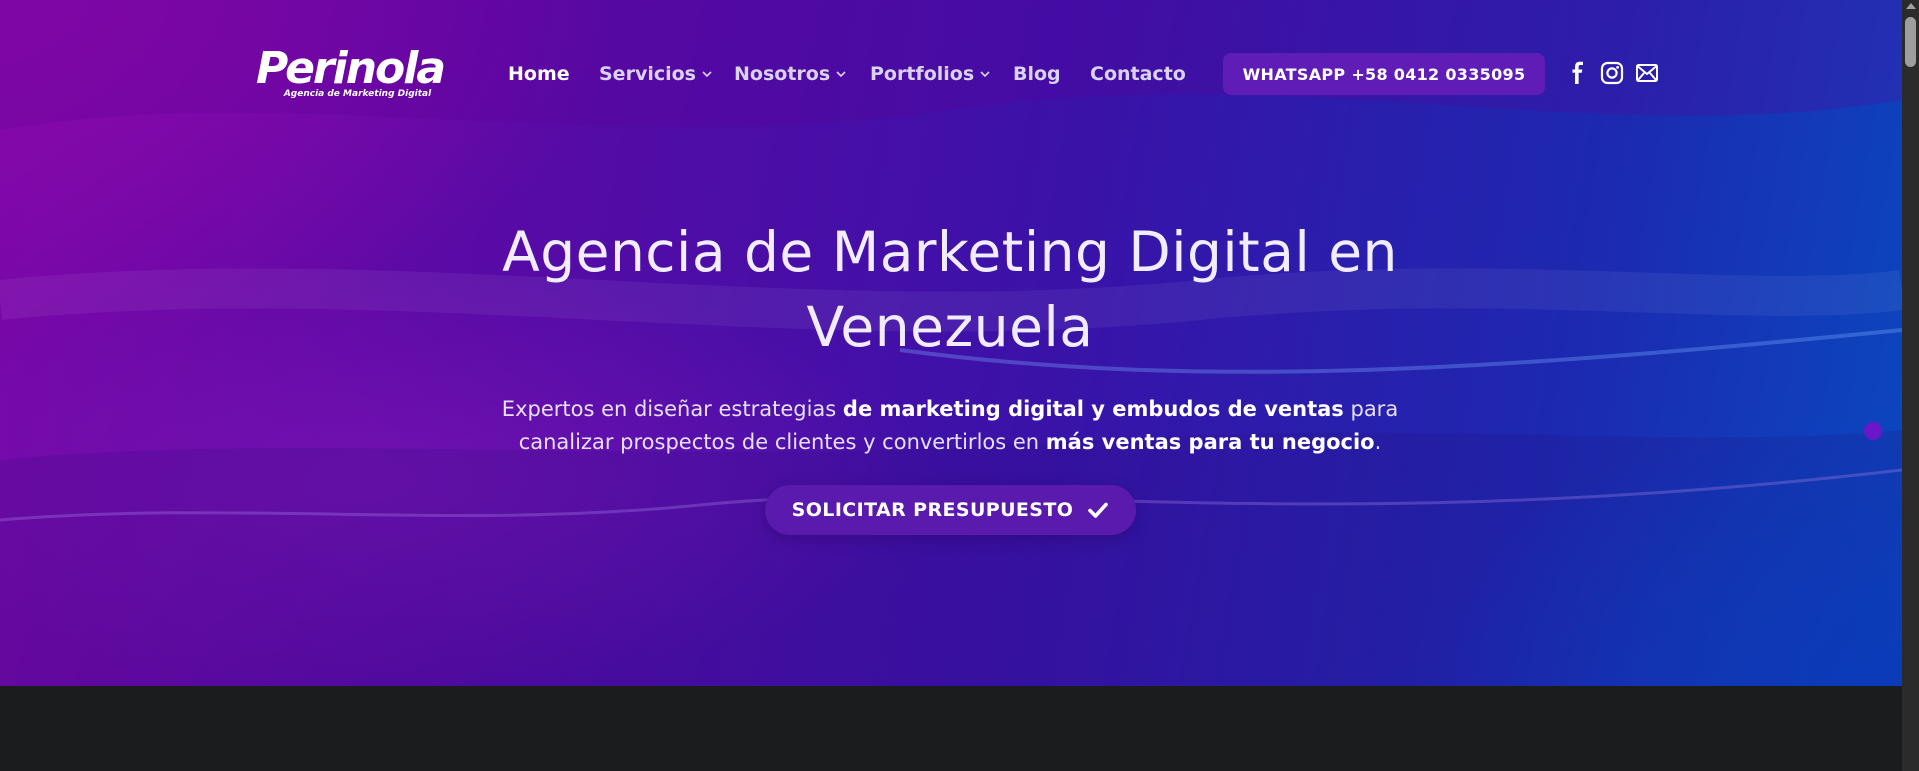 The image size is (1919, 771). Describe the element at coordinates (1378, 442) in the screenshot. I see `subtitle-text: .` at that location.